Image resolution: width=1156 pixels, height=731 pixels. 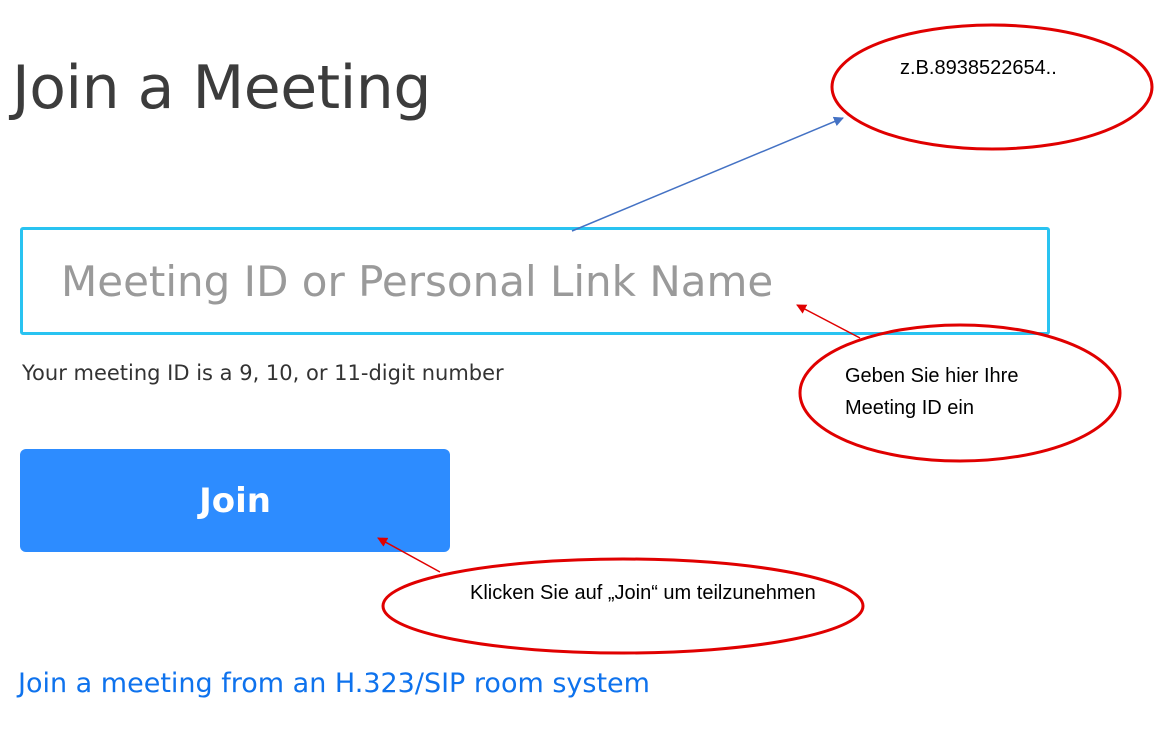 What do you see at coordinates (221, 88) in the screenshot?
I see `page-title: Join a Meeting` at bounding box center [221, 88].